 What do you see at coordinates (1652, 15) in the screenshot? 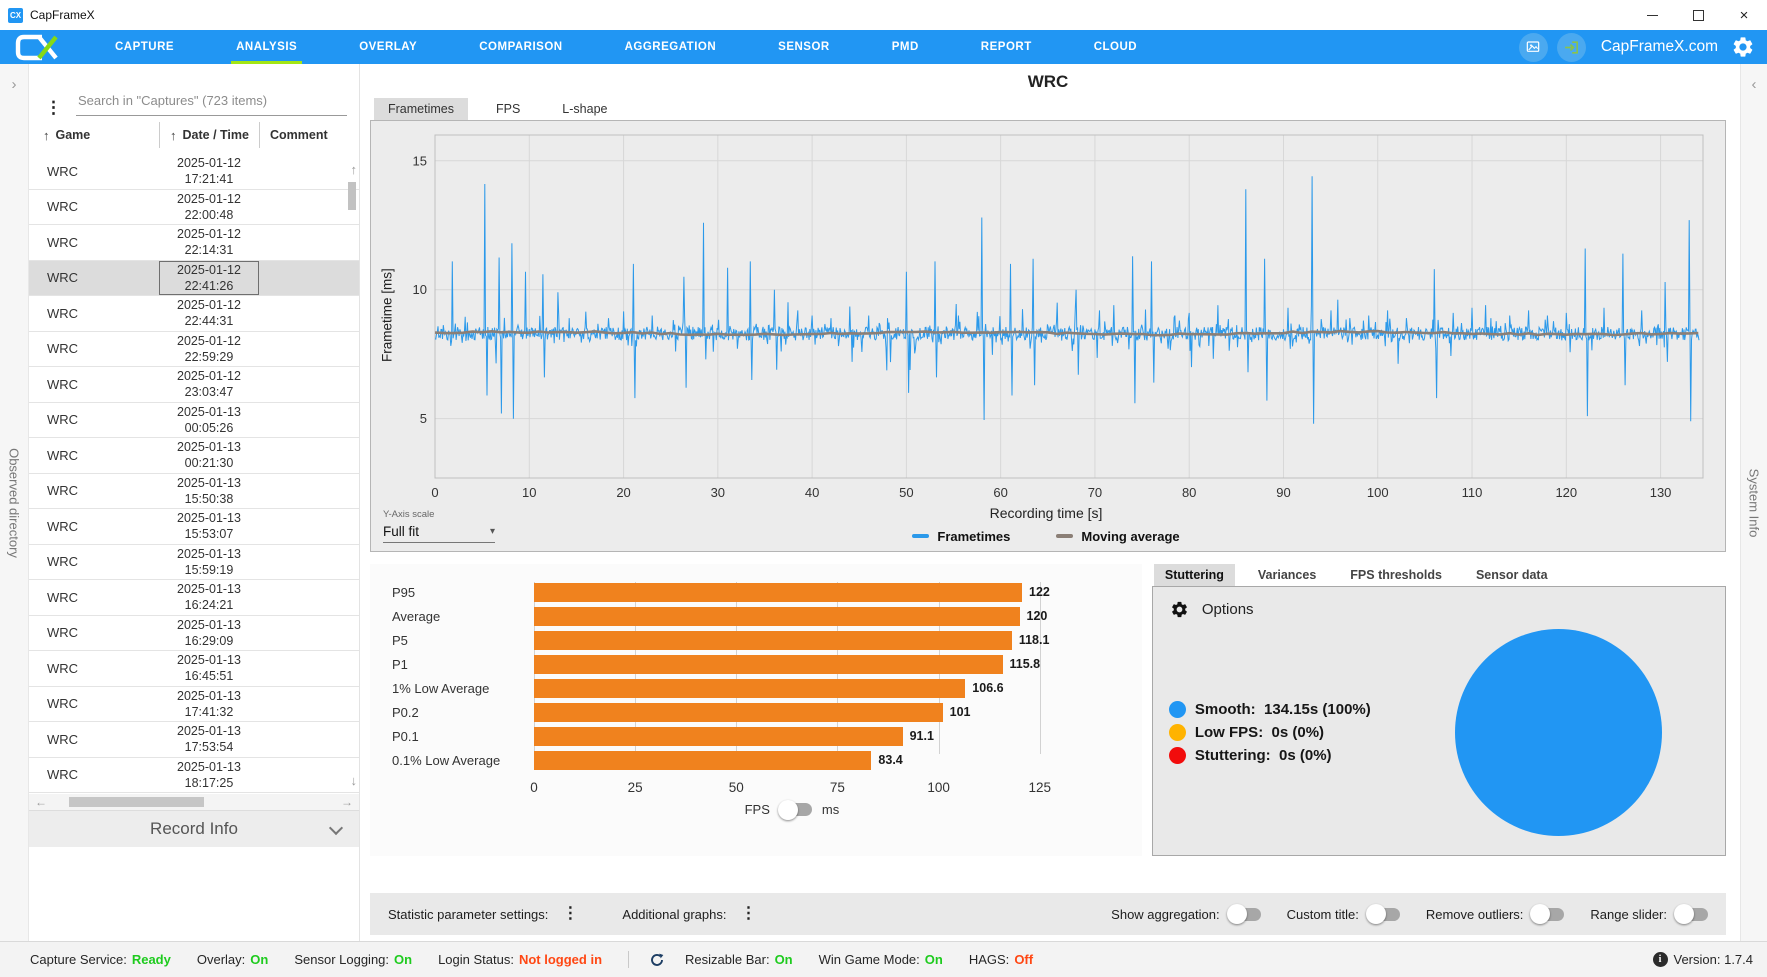
I see `minimize-button` at bounding box center [1652, 15].